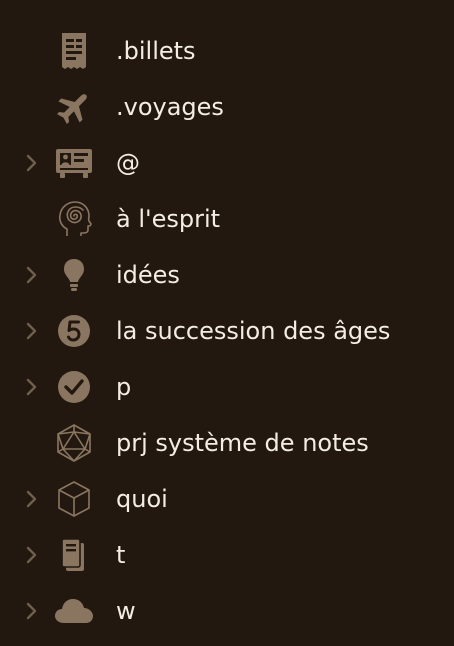 The image size is (454, 646). I want to click on tree-item-label: @, so click(128, 163).